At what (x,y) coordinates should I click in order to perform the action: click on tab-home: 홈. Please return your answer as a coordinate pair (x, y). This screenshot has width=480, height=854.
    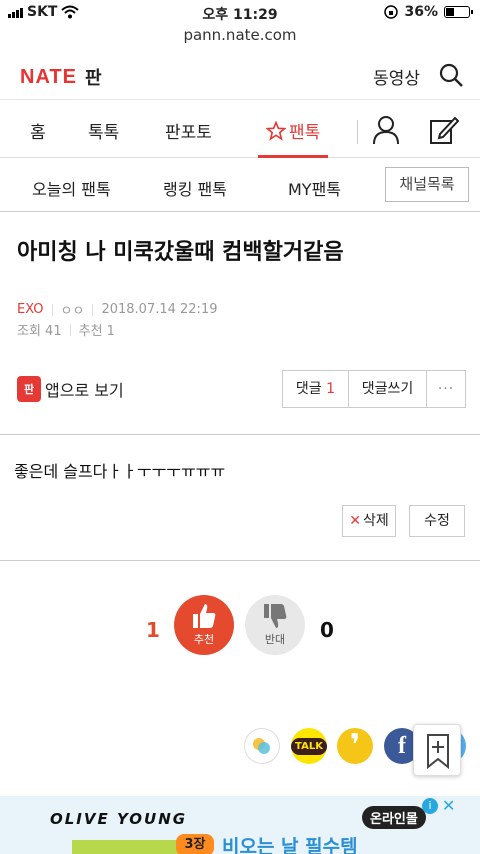
    Looking at the image, I should click on (38, 130).